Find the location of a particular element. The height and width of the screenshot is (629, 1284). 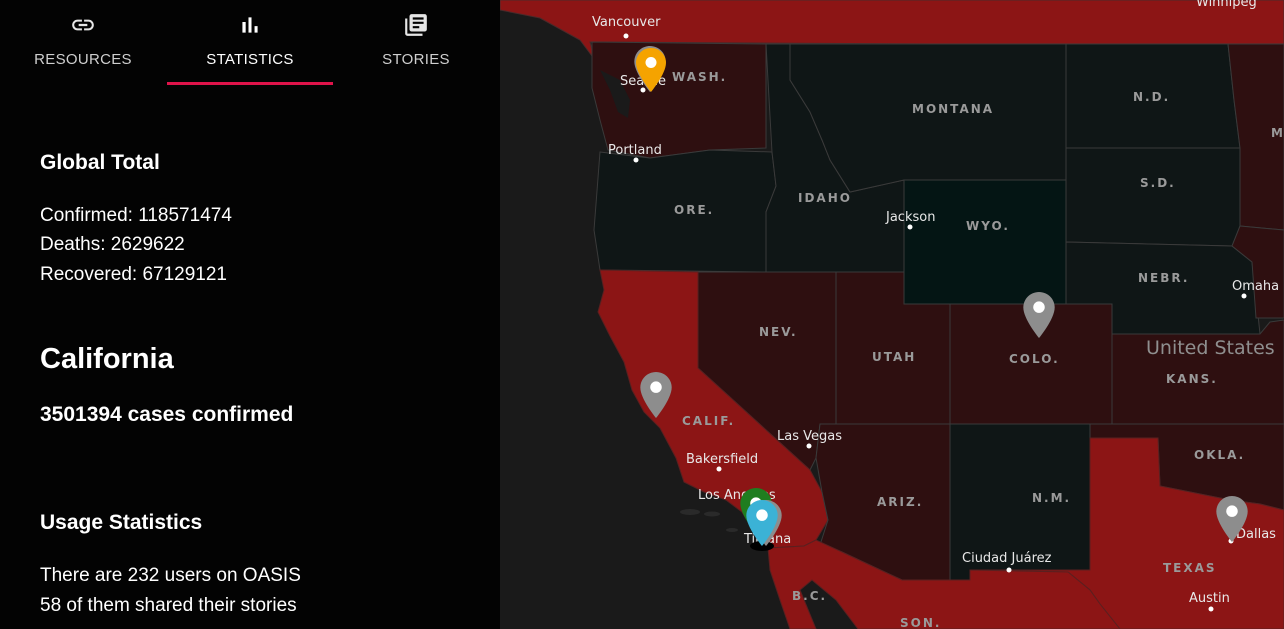

state-label-wyo: WYO. is located at coordinates (988, 226).